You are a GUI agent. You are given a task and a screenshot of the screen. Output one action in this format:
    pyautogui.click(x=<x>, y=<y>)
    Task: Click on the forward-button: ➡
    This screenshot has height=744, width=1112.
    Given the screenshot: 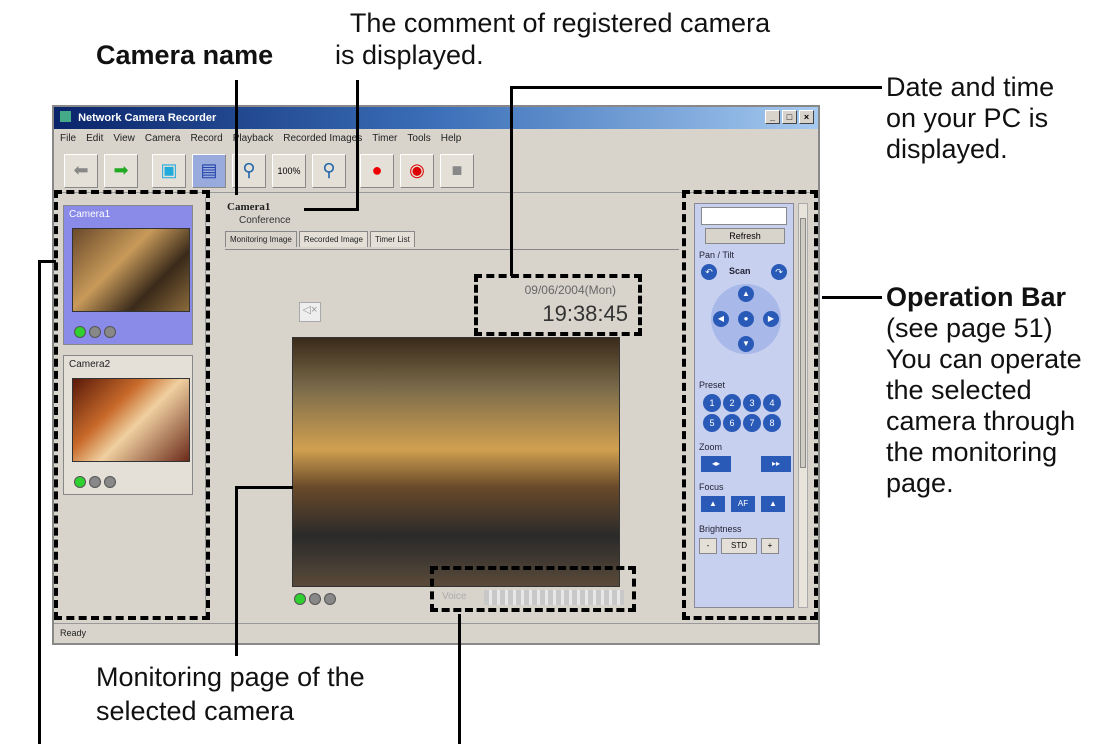 What is the action you would take?
    pyautogui.click(x=121, y=170)
    